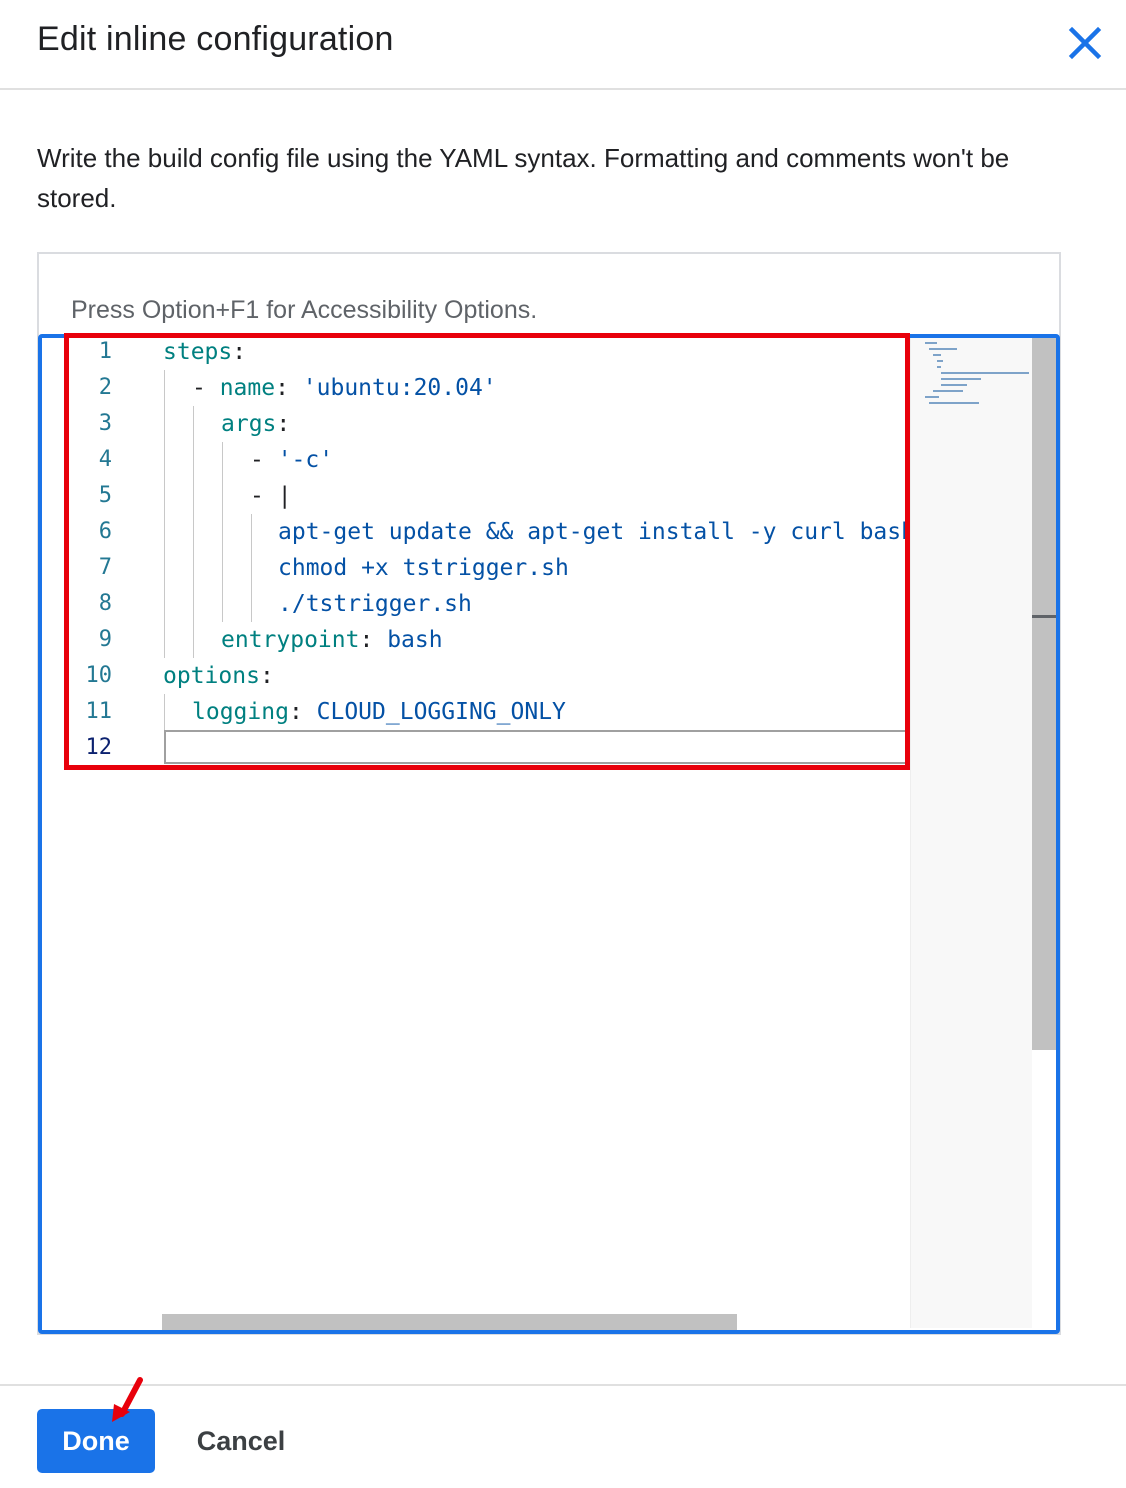  What do you see at coordinates (99, 747) in the screenshot?
I see `line-number: 12` at bounding box center [99, 747].